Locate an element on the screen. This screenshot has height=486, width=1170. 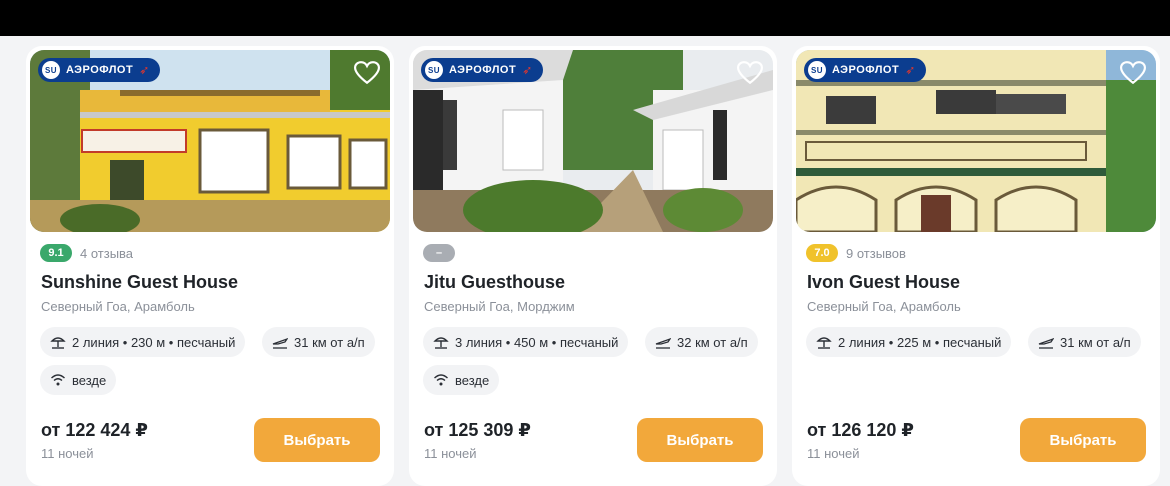
airport-distance-chip: 32 км от а/п is located at coordinates (701, 342).